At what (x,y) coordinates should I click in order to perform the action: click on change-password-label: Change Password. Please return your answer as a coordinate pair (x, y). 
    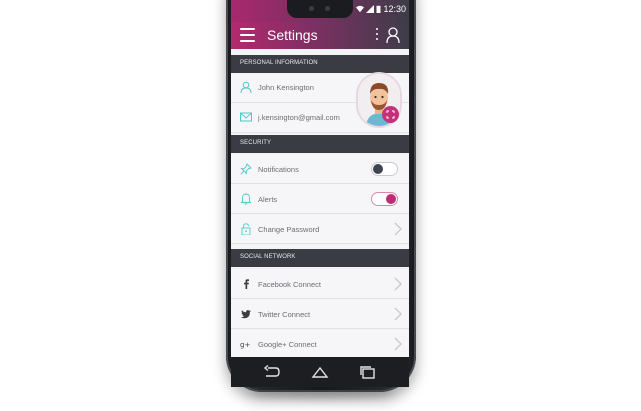
    Looking at the image, I should click on (289, 229).